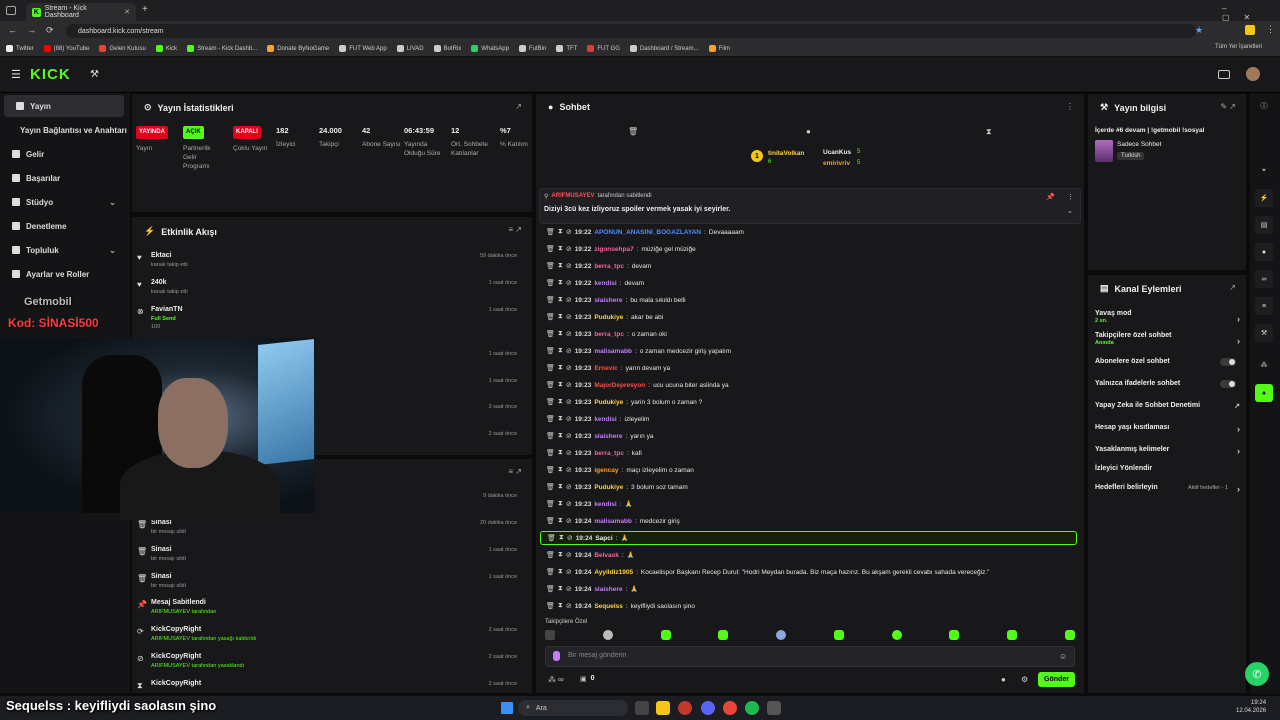 The image size is (1280, 720). I want to click on bookmark-item: BotRix, so click(447, 48).